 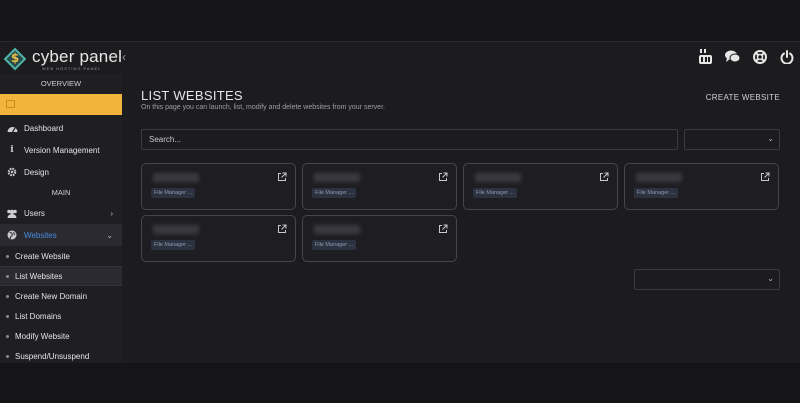 What do you see at coordinates (61, 83) in the screenshot?
I see `sidebar-section-overview: OVERVIEW` at bounding box center [61, 83].